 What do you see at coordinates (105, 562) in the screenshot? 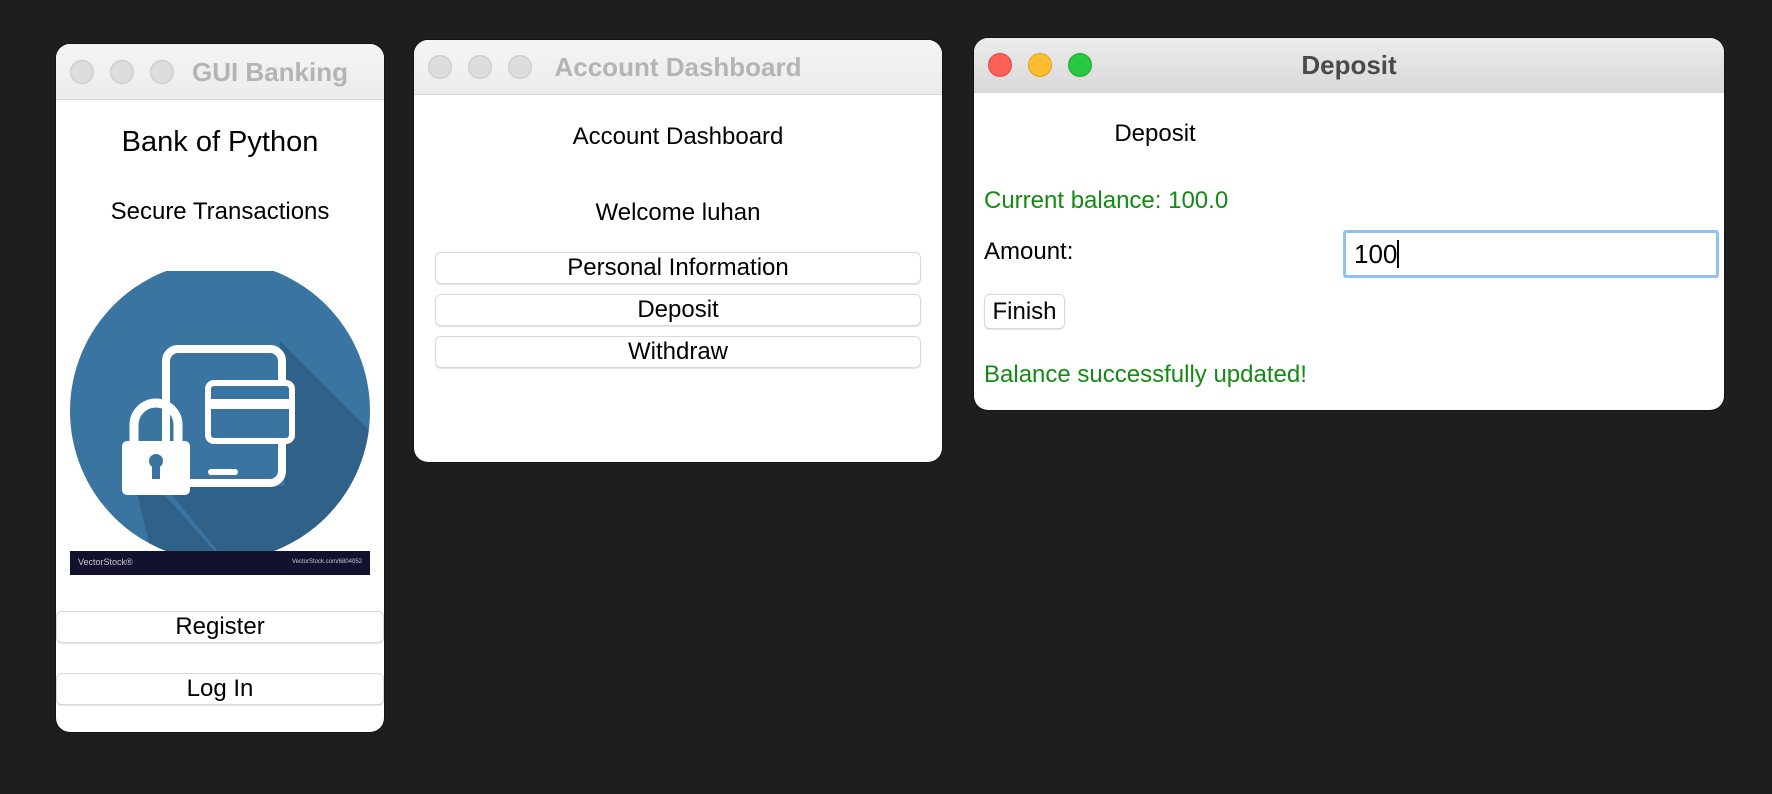
I see `watermark-left: VectorStock®` at bounding box center [105, 562].